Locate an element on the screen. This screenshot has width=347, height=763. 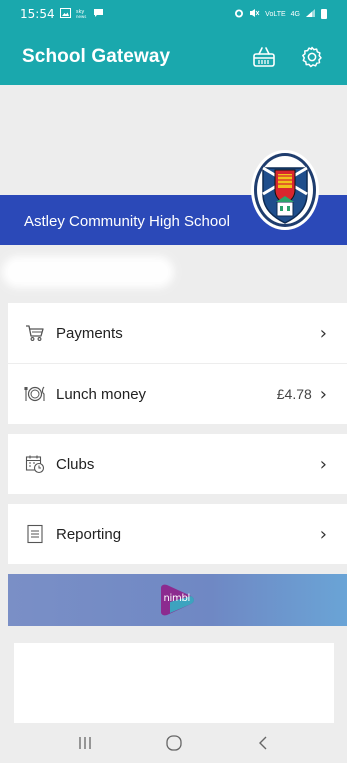
menu-item-lunch-money: Lunch money £4.78 › is located at coordinates (177, 394).